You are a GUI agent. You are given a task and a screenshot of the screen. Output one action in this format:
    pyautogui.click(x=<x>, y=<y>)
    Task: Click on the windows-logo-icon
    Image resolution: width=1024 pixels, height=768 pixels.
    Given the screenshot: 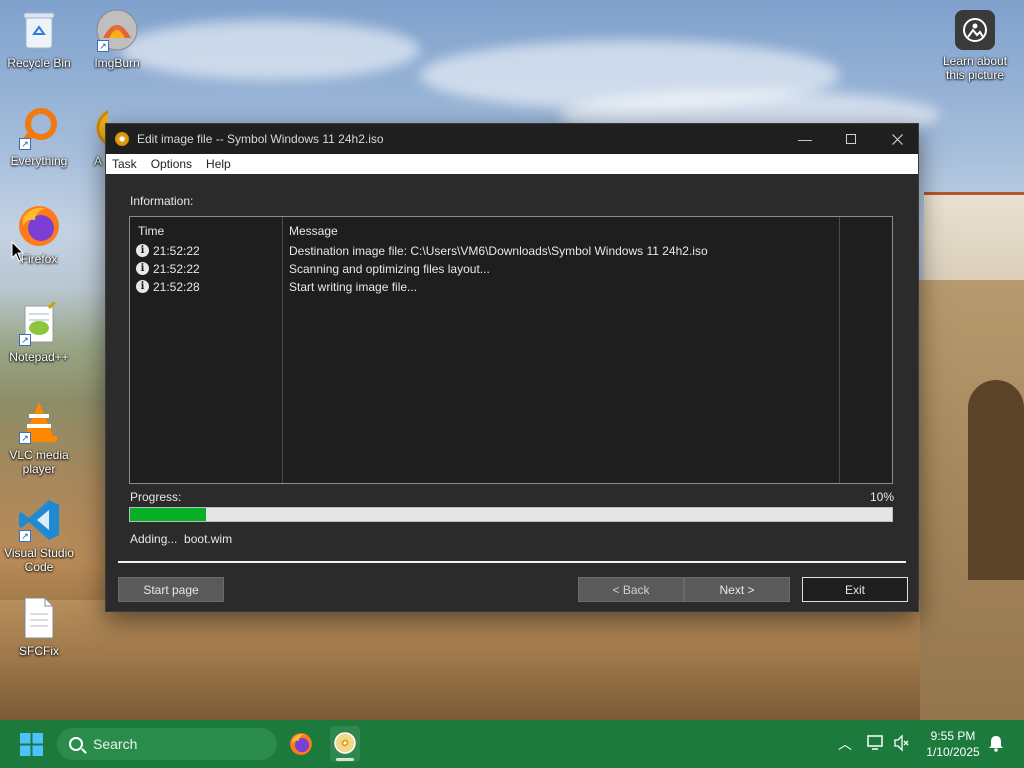 What is the action you would take?
    pyautogui.click(x=31, y=744)
    